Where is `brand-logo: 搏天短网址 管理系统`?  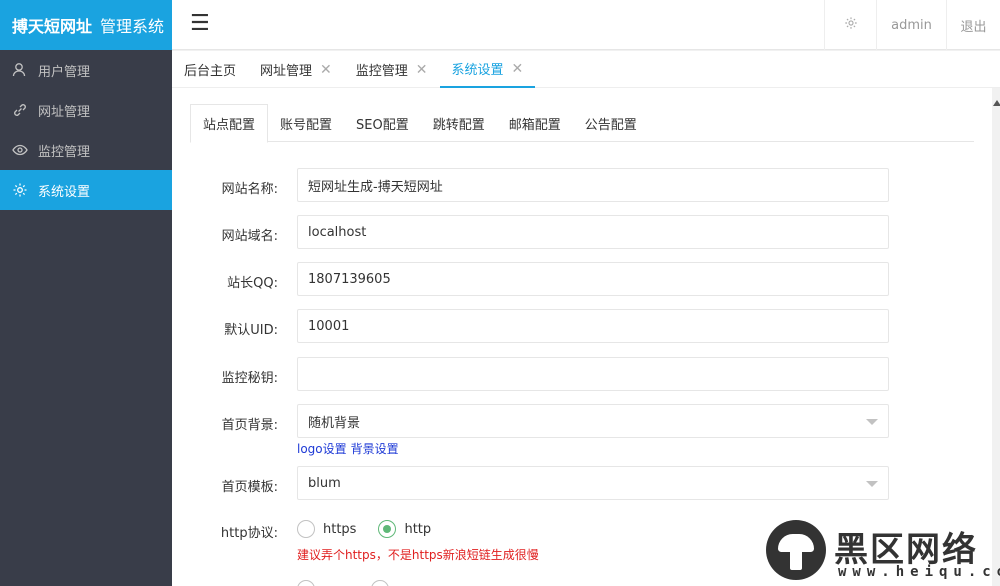
brand-logo: 搏天短网址 管理系统 is located at coordinates (86, 25).